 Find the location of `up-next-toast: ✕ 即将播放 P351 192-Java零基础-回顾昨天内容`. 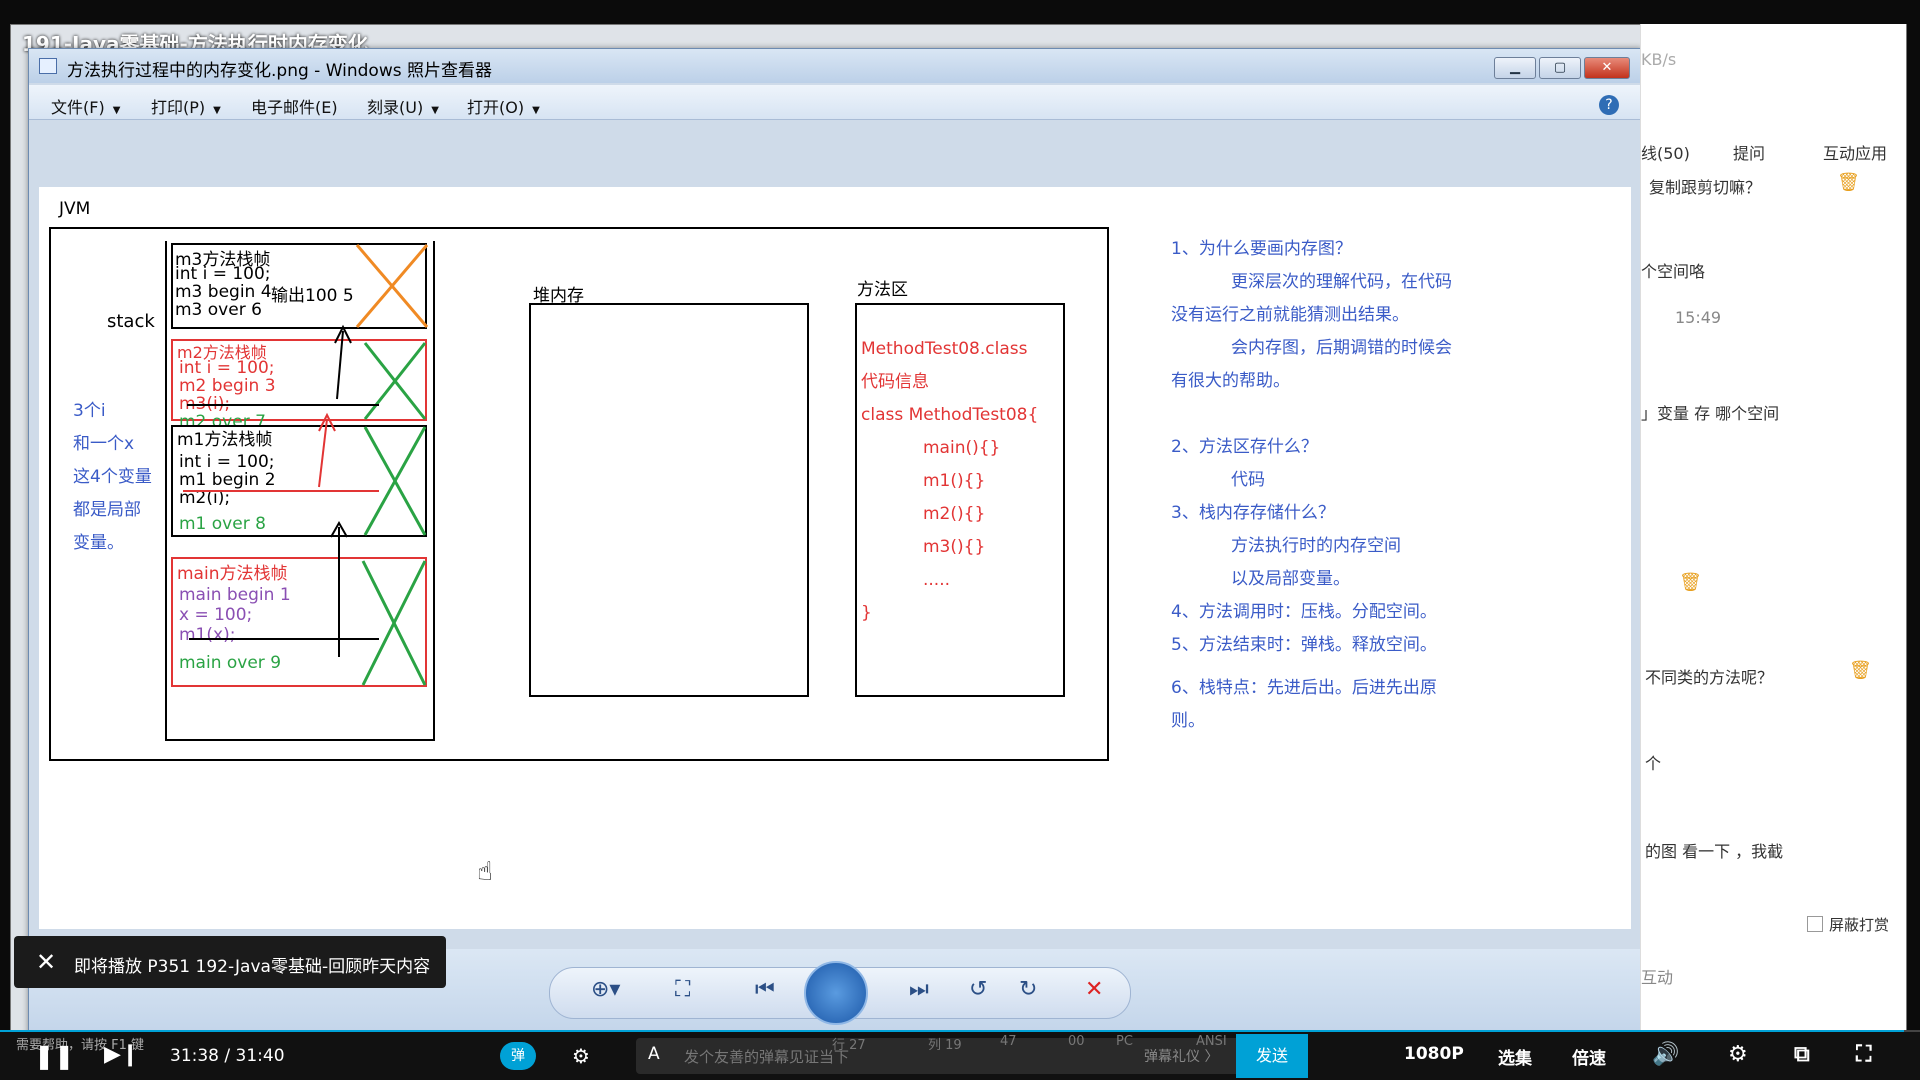

up-next-toast: ✕ 即将播放 P351 192-Java零基础-回顾昨天内容 is located at coordinates (230, 962).